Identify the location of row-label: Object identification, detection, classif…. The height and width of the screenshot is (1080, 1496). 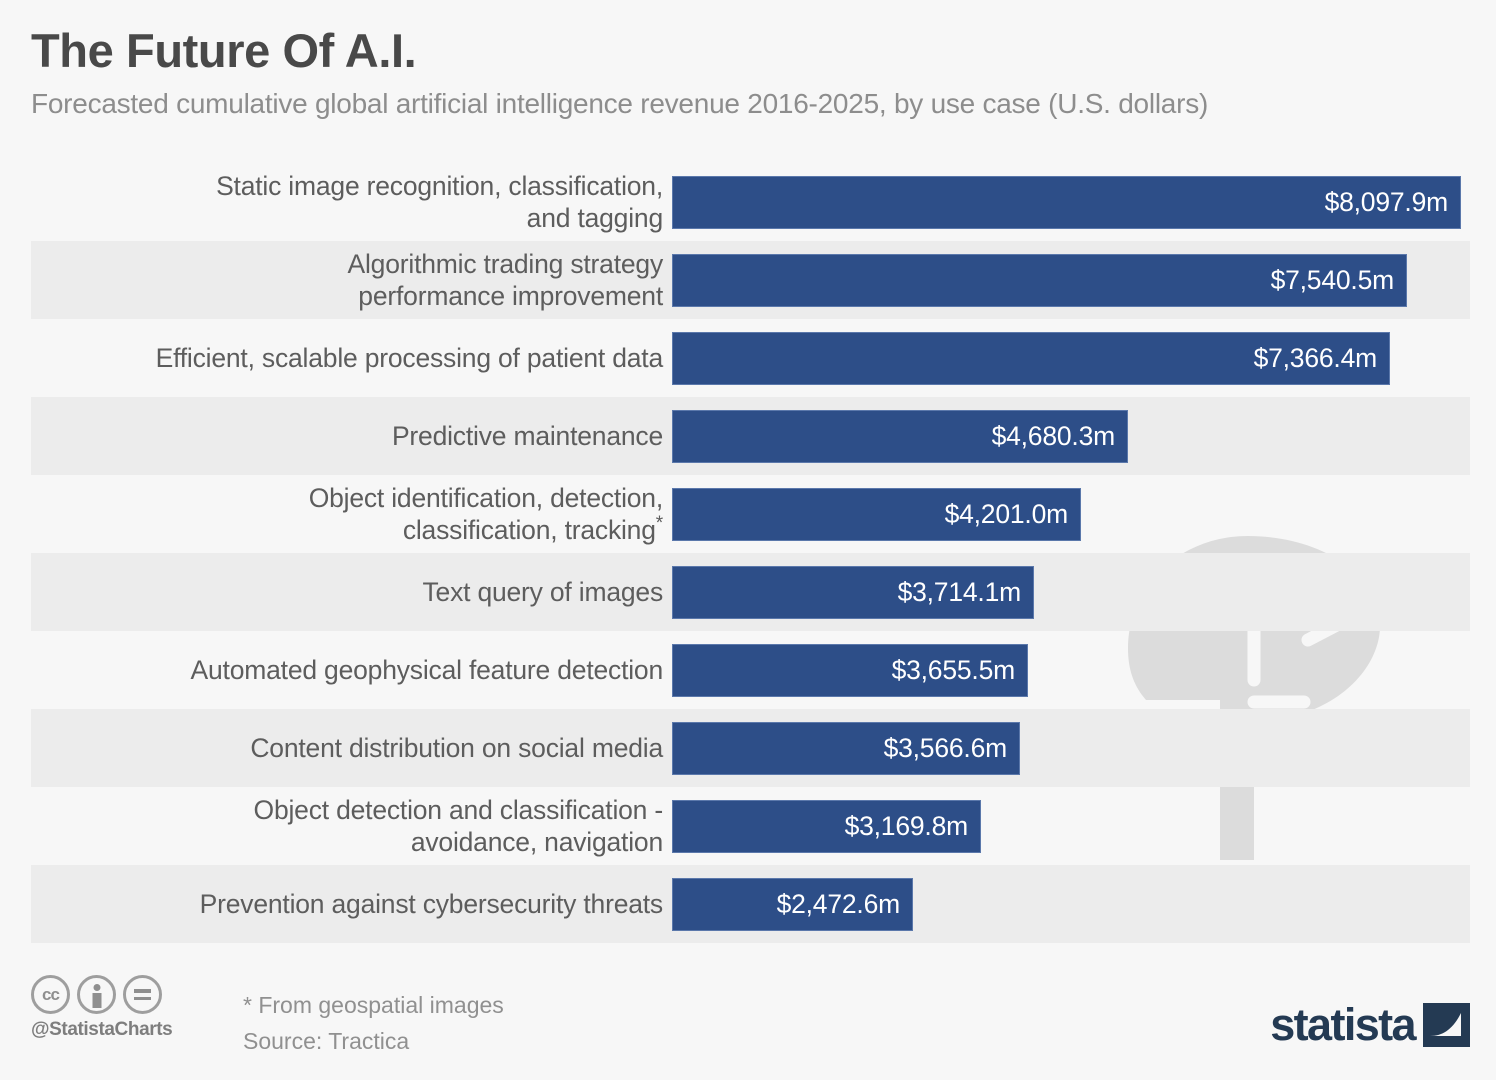
(336, 514).